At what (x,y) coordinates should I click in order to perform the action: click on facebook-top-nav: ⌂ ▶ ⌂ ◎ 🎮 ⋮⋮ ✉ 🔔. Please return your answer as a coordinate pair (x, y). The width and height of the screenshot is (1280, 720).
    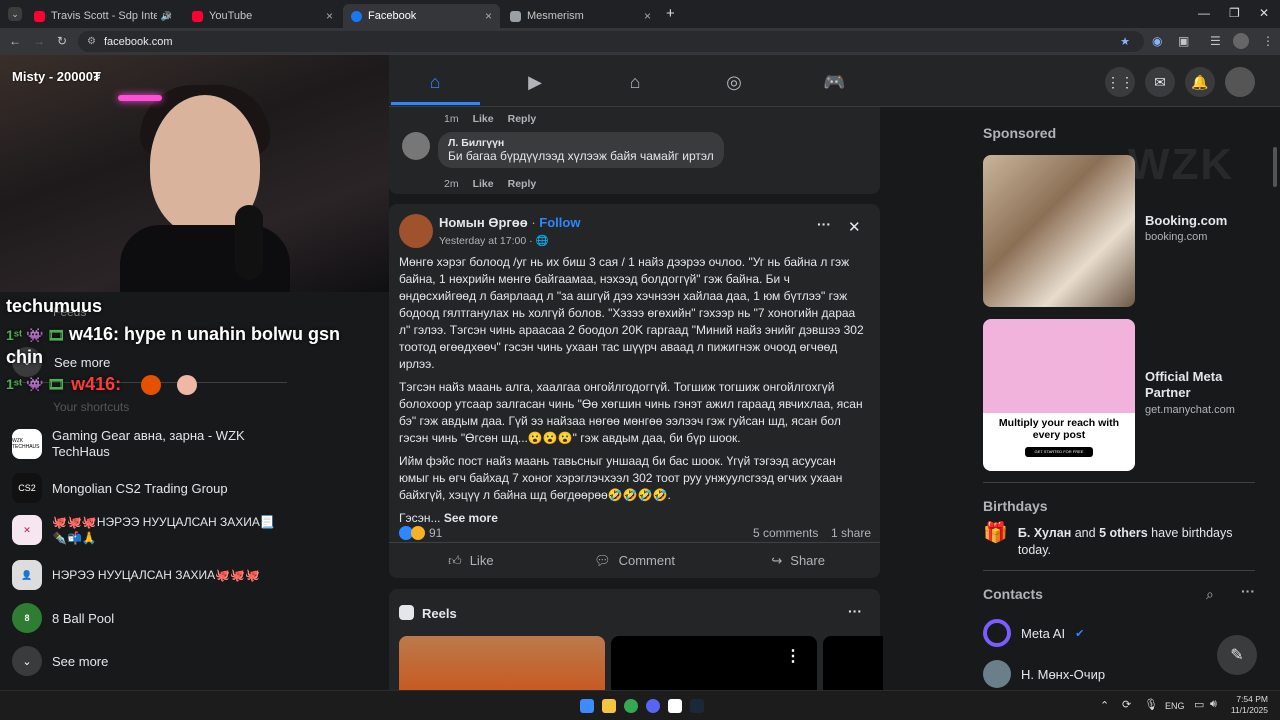
    Looking at the image, I should click on (834, 81).